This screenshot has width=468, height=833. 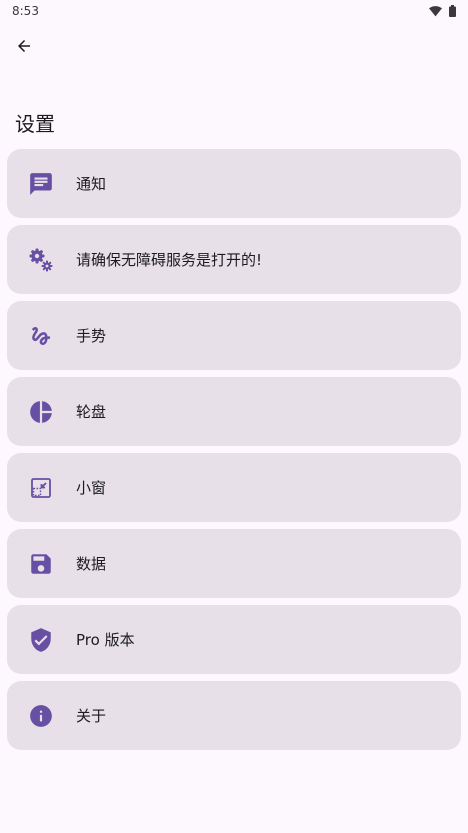 What do you see at coordinates (234, 11) in the screenshot?
I see `status-bar: 8:53` at bounding box center [234, 11].